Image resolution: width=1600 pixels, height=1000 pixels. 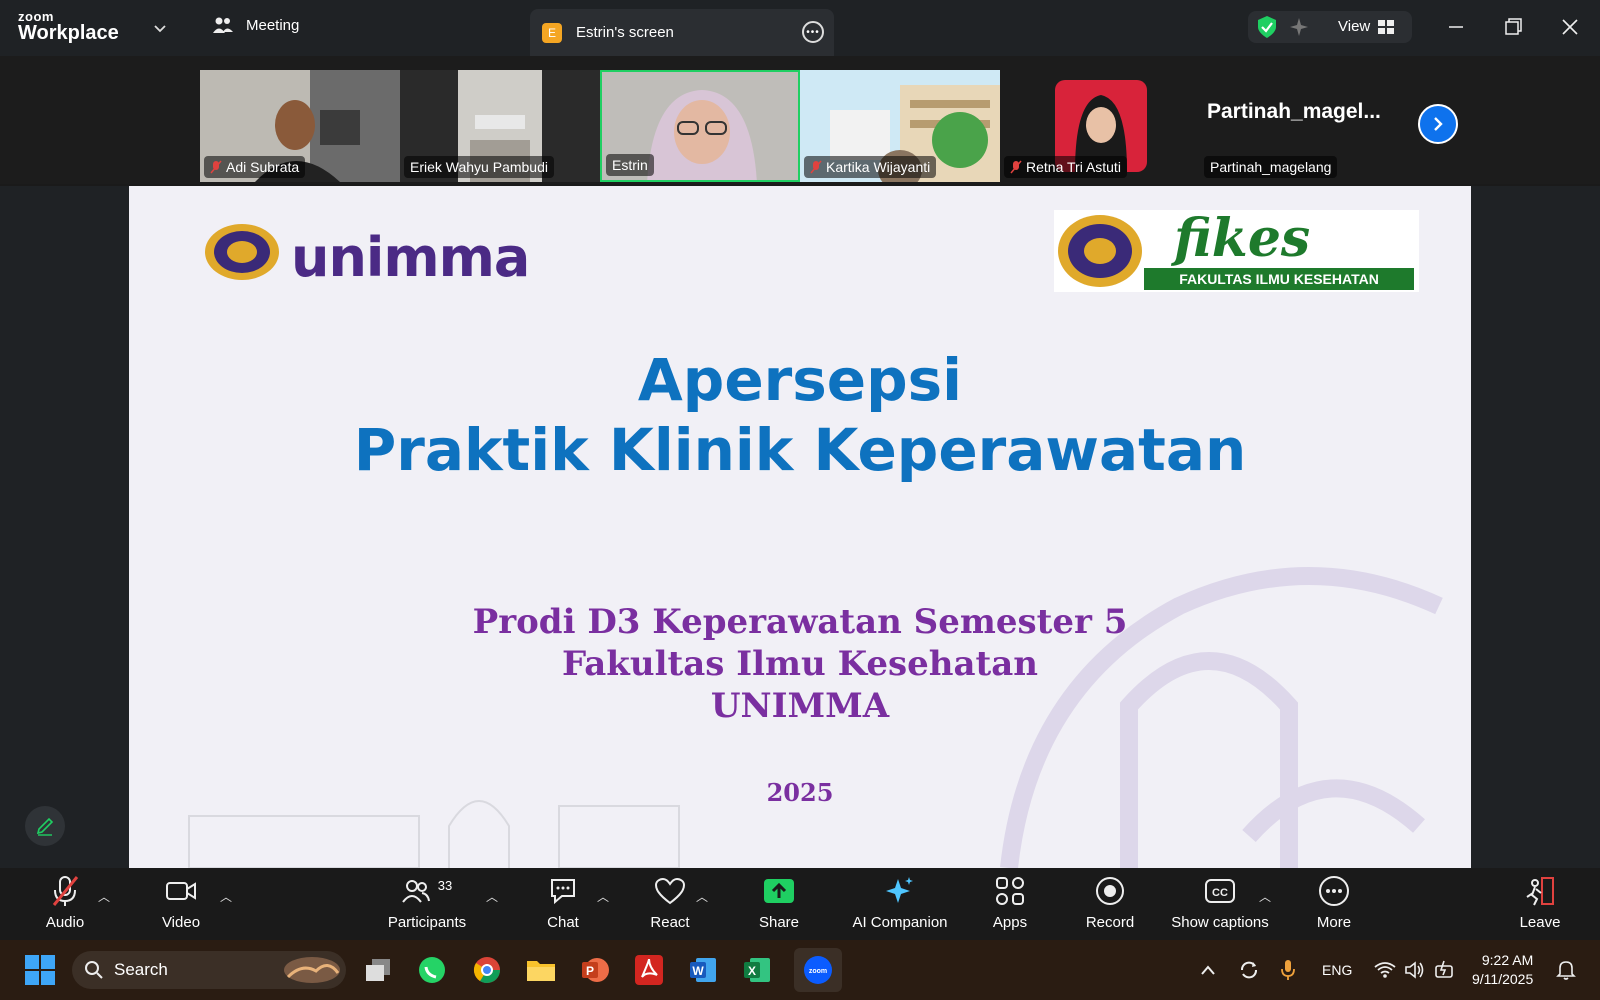 I want to click on task-view-icon, so click(x=378, y=970).